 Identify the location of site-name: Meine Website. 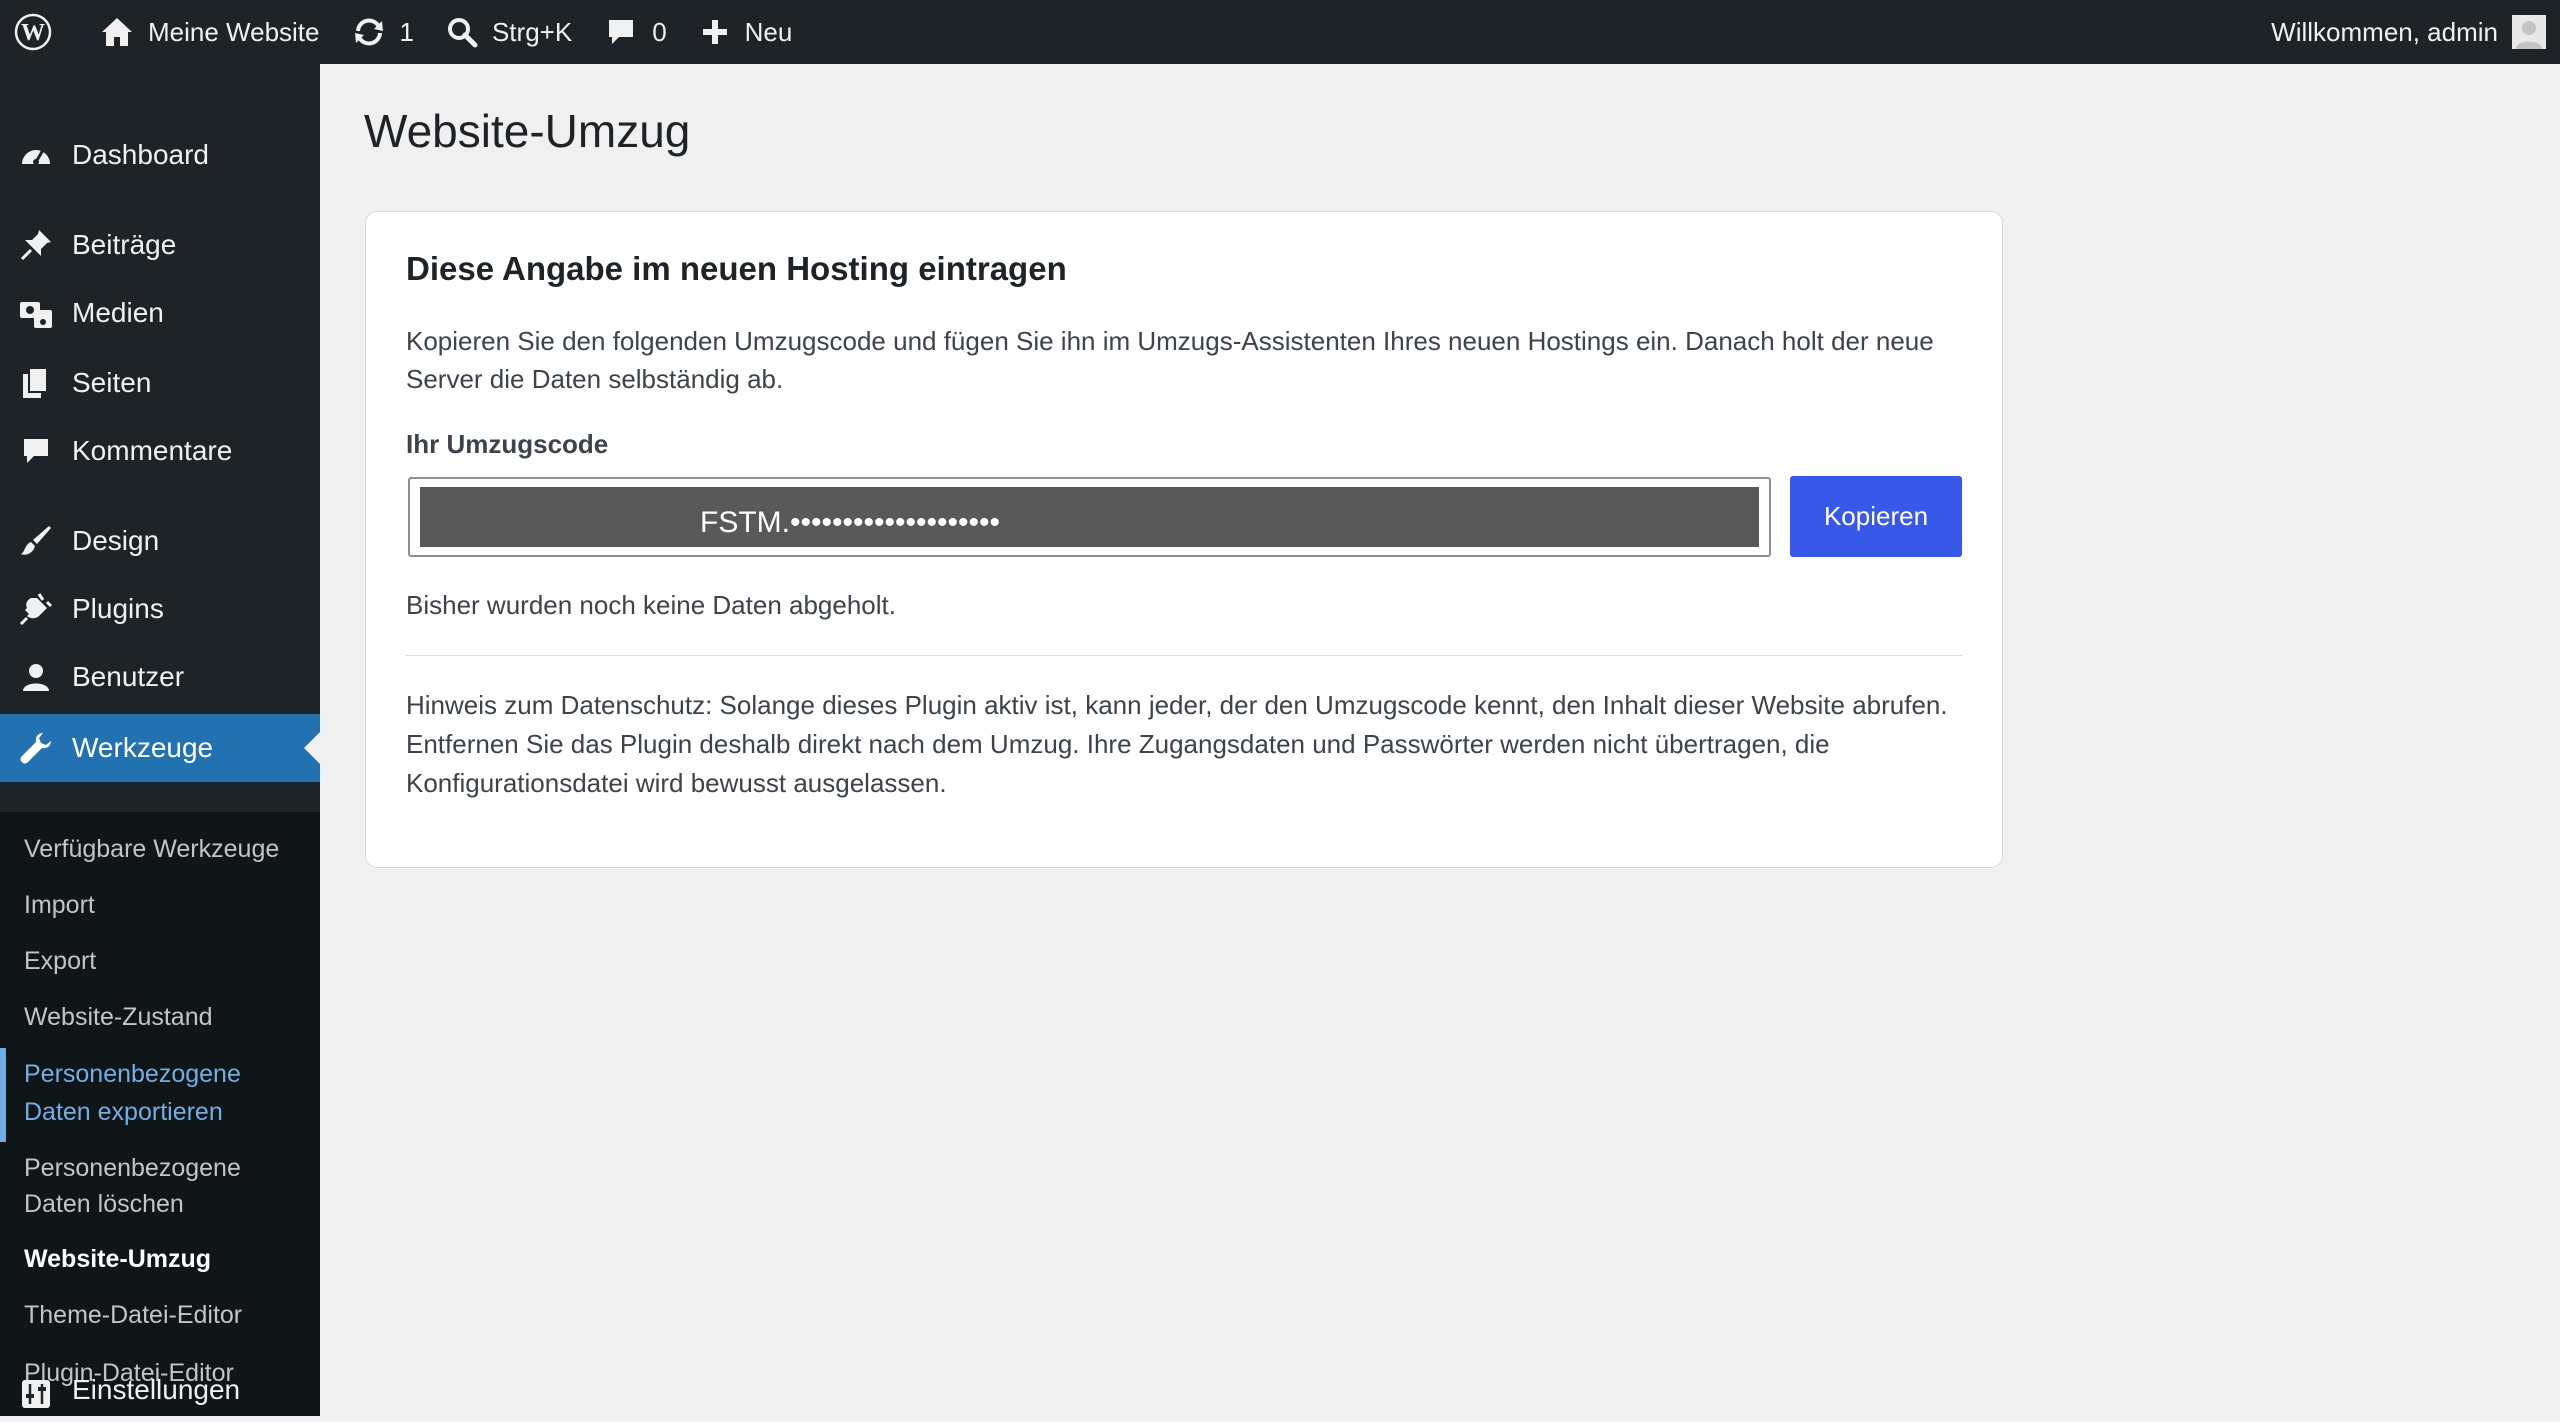
(234, 31).